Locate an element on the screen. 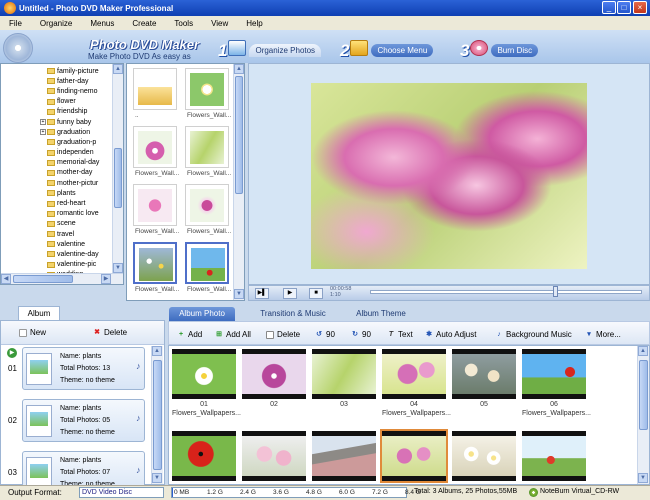  tree-folder-item: mother-pictur is located at coordinates (80, 183).